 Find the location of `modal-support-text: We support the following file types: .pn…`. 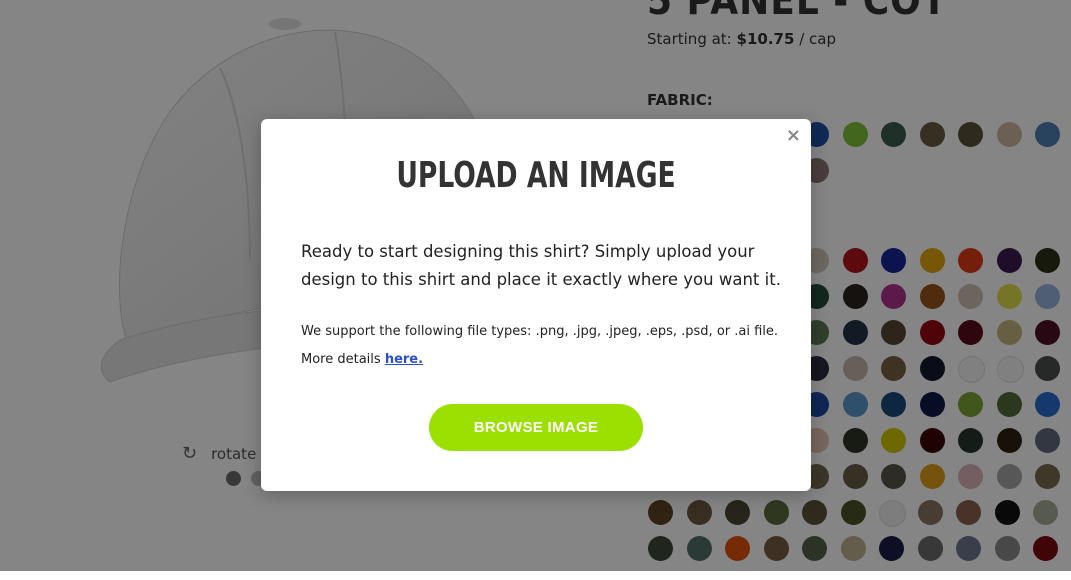

modal-support-text: We support the following file types: .pn… is located at coordinates (541, 346).